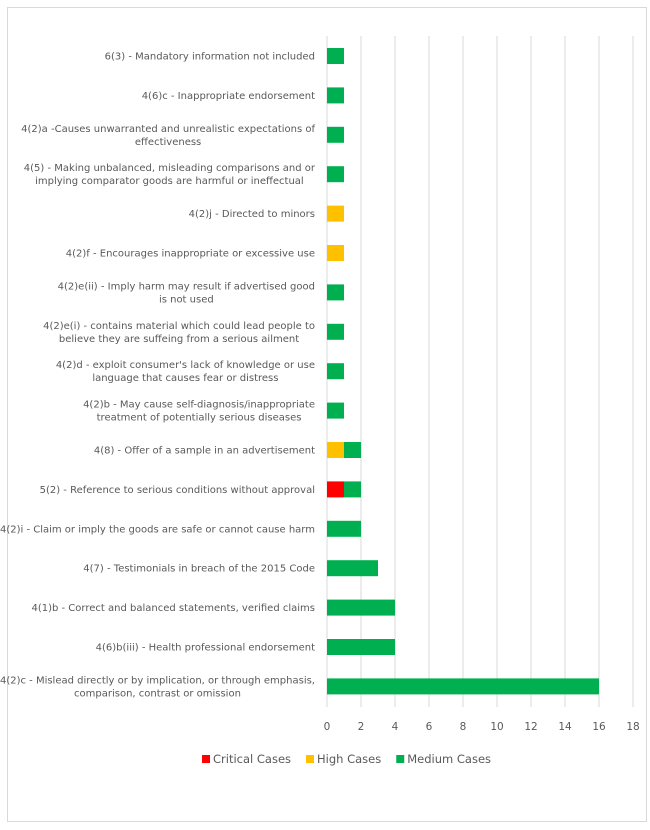 The width and height of the screenshot is (650, 830). I want to click on x-tick-label: 6, so click(429, 727).